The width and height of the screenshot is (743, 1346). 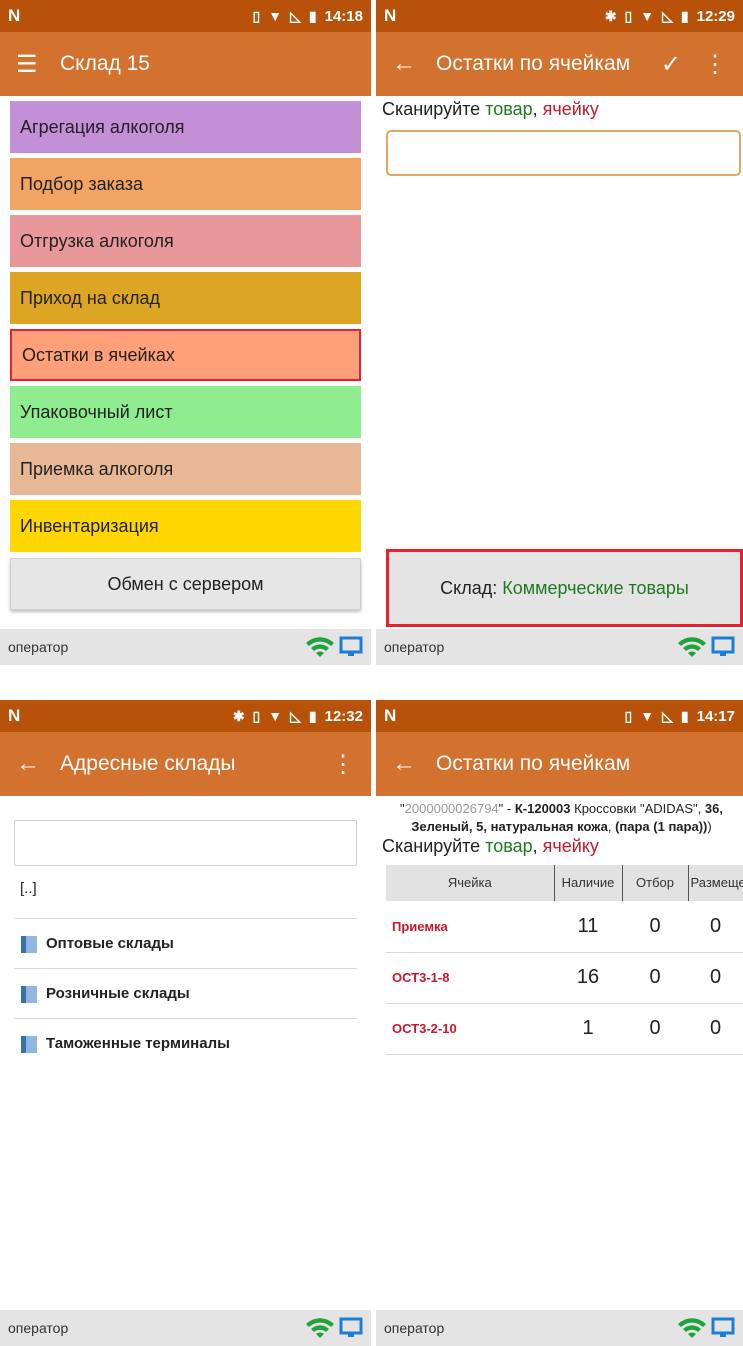 I want to click on menu-item-label: Остатки в ячейках, so click(x=98, y=354).